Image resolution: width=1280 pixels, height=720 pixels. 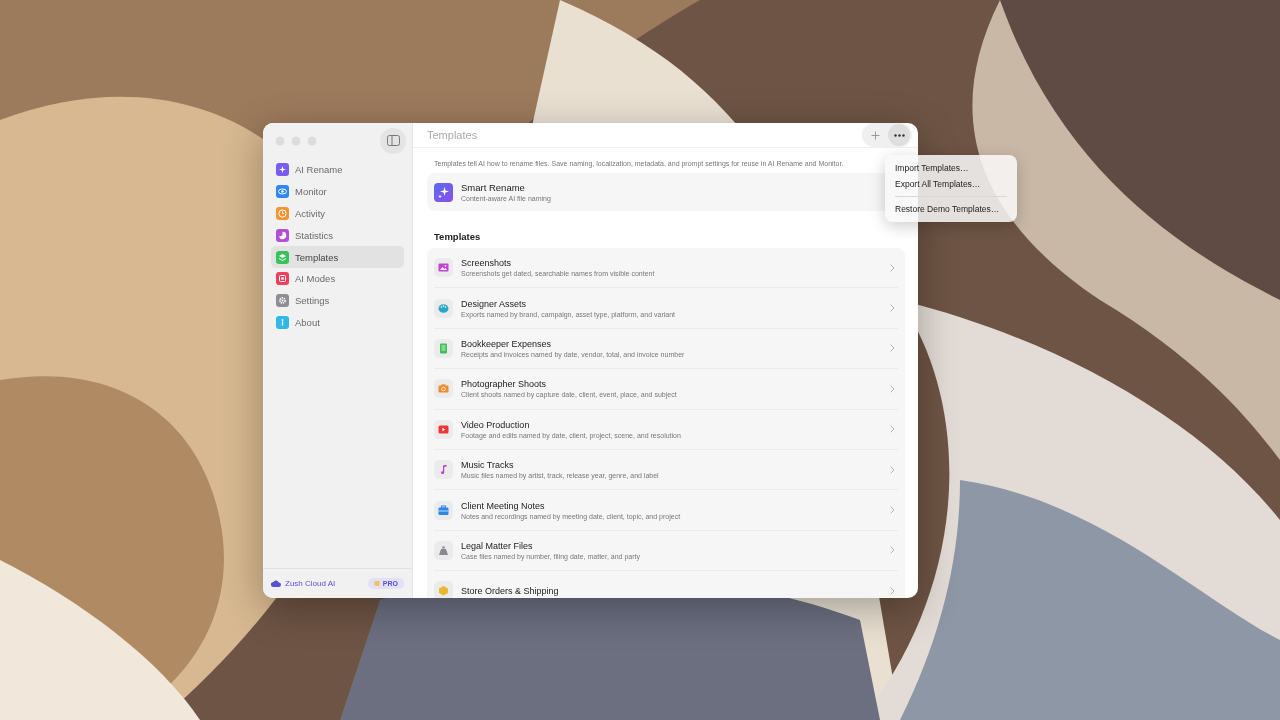 I want to click on template-title: Legal Matter Files, so click(x=497, y=545).